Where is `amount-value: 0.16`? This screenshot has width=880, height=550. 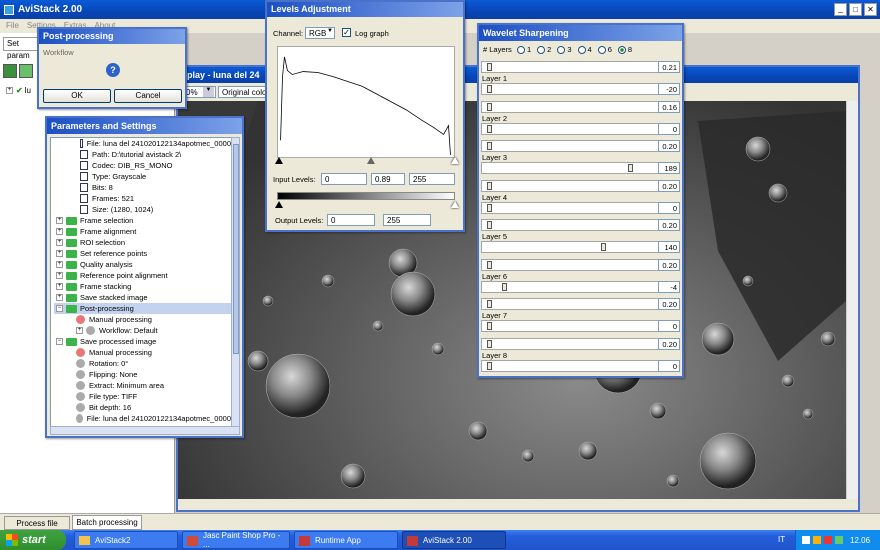 amount-value: 0.16 is located at coordinates (669, 106).